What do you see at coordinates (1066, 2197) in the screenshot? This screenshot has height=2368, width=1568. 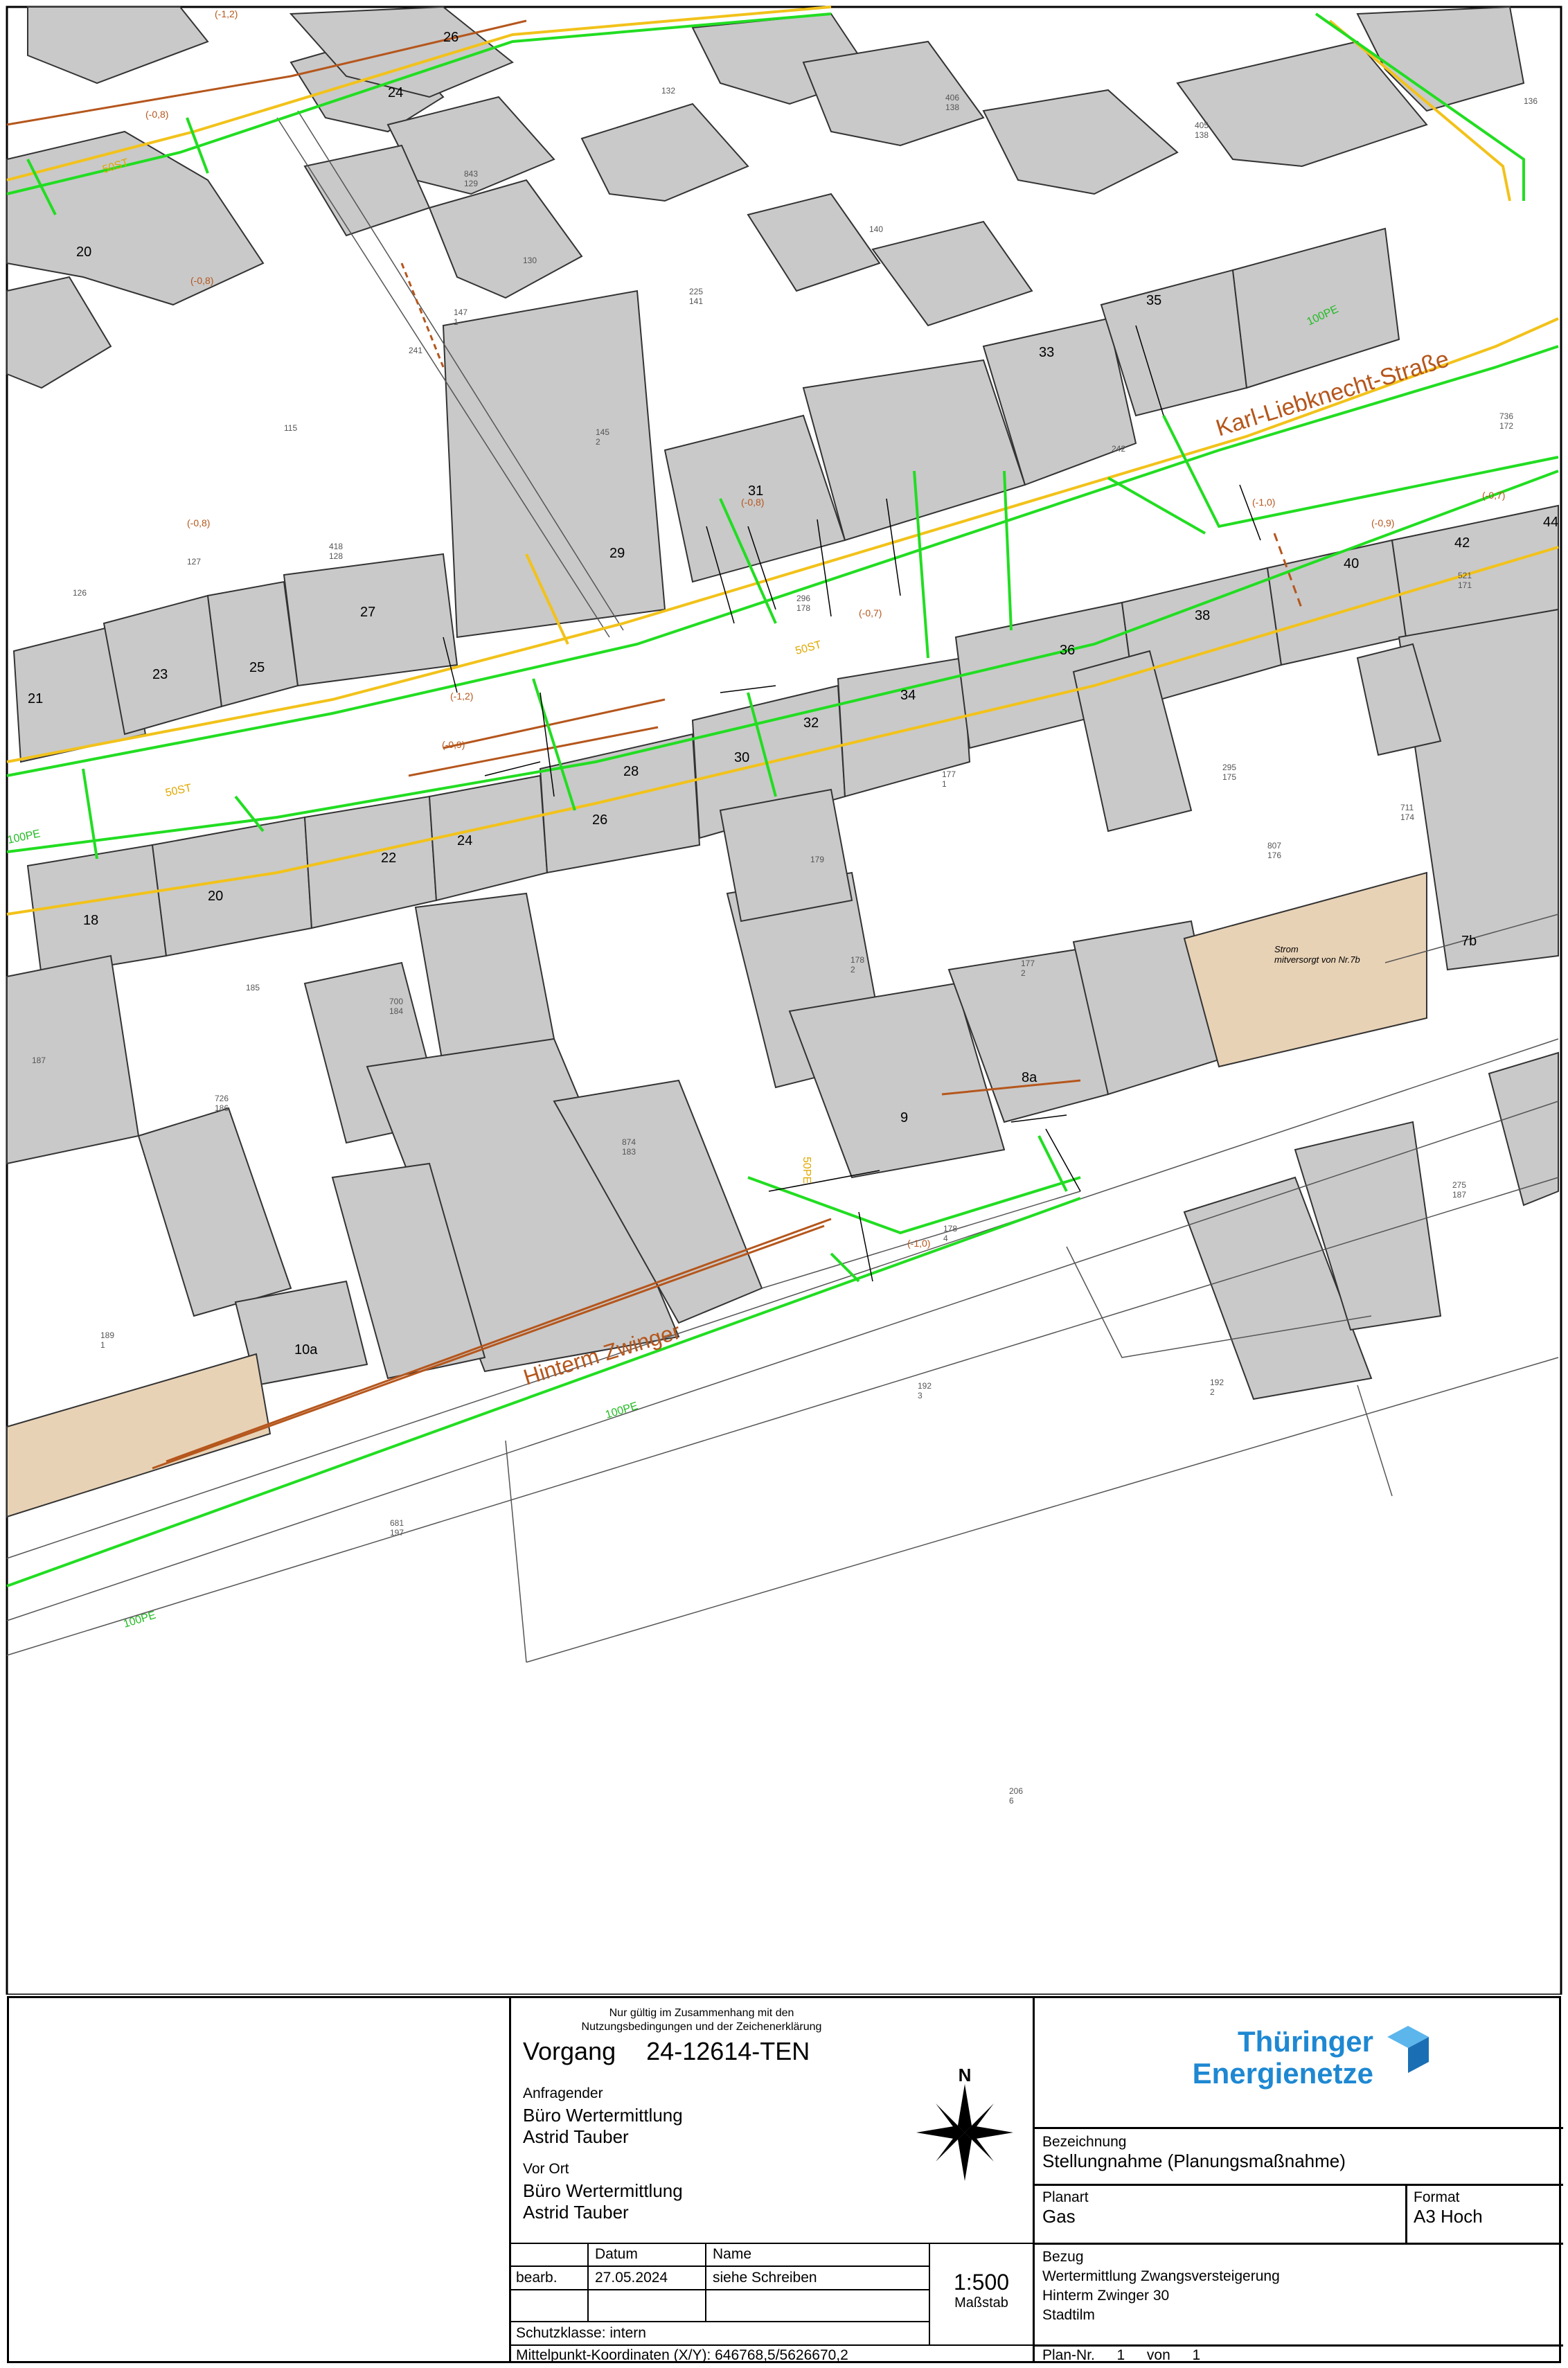 I see `planart-label: Planart` at bounding box center [1066, 2197].